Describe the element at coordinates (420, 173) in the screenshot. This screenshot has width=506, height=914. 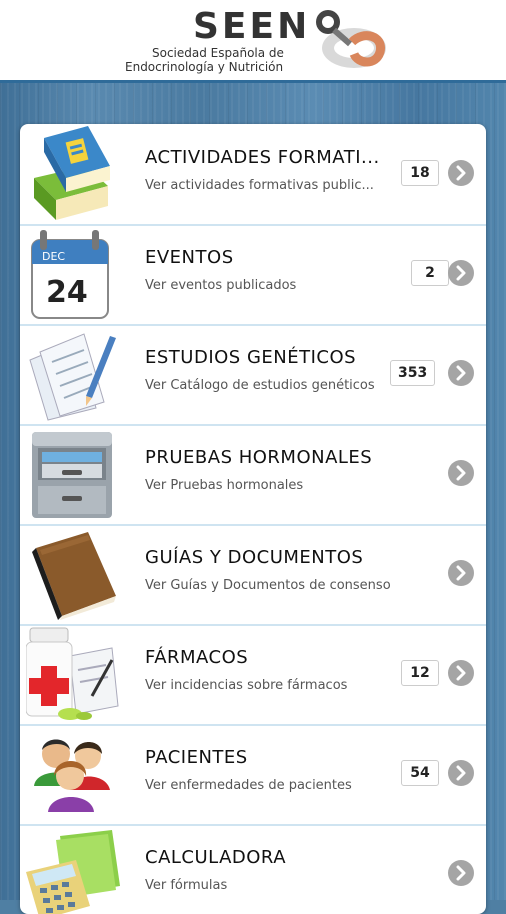
I see `count-badge: 18` at that location.